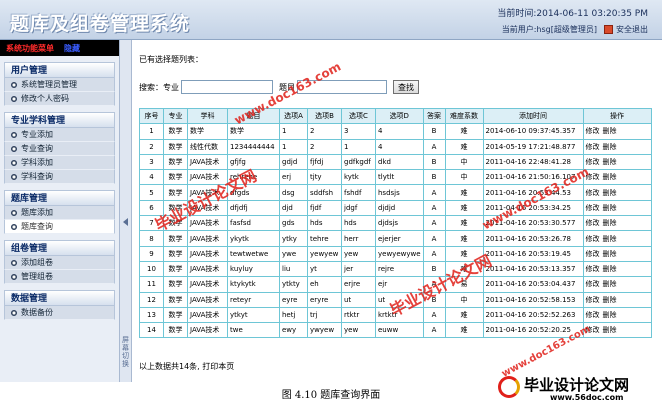  I want to click on table-cell: 2, so click(151, 146).